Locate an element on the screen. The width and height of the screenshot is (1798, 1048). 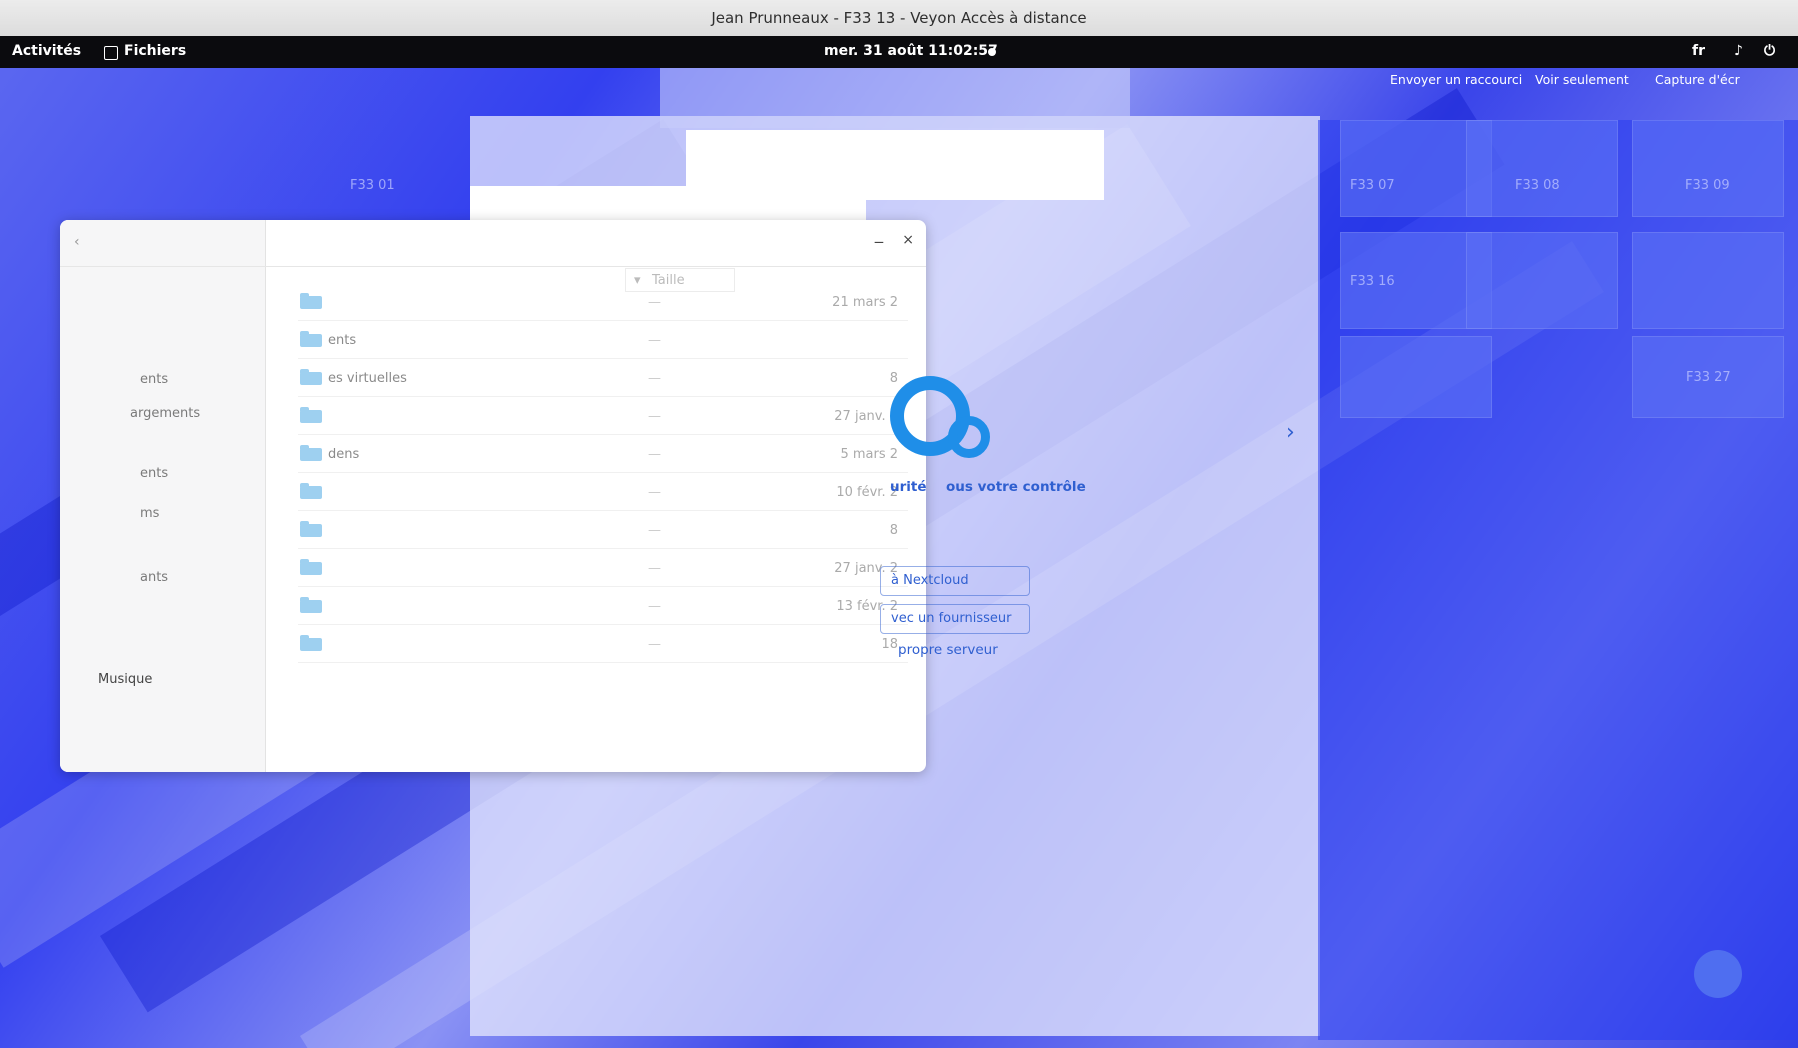
app-menu: Fichiers is located at coordinates (155, 51).